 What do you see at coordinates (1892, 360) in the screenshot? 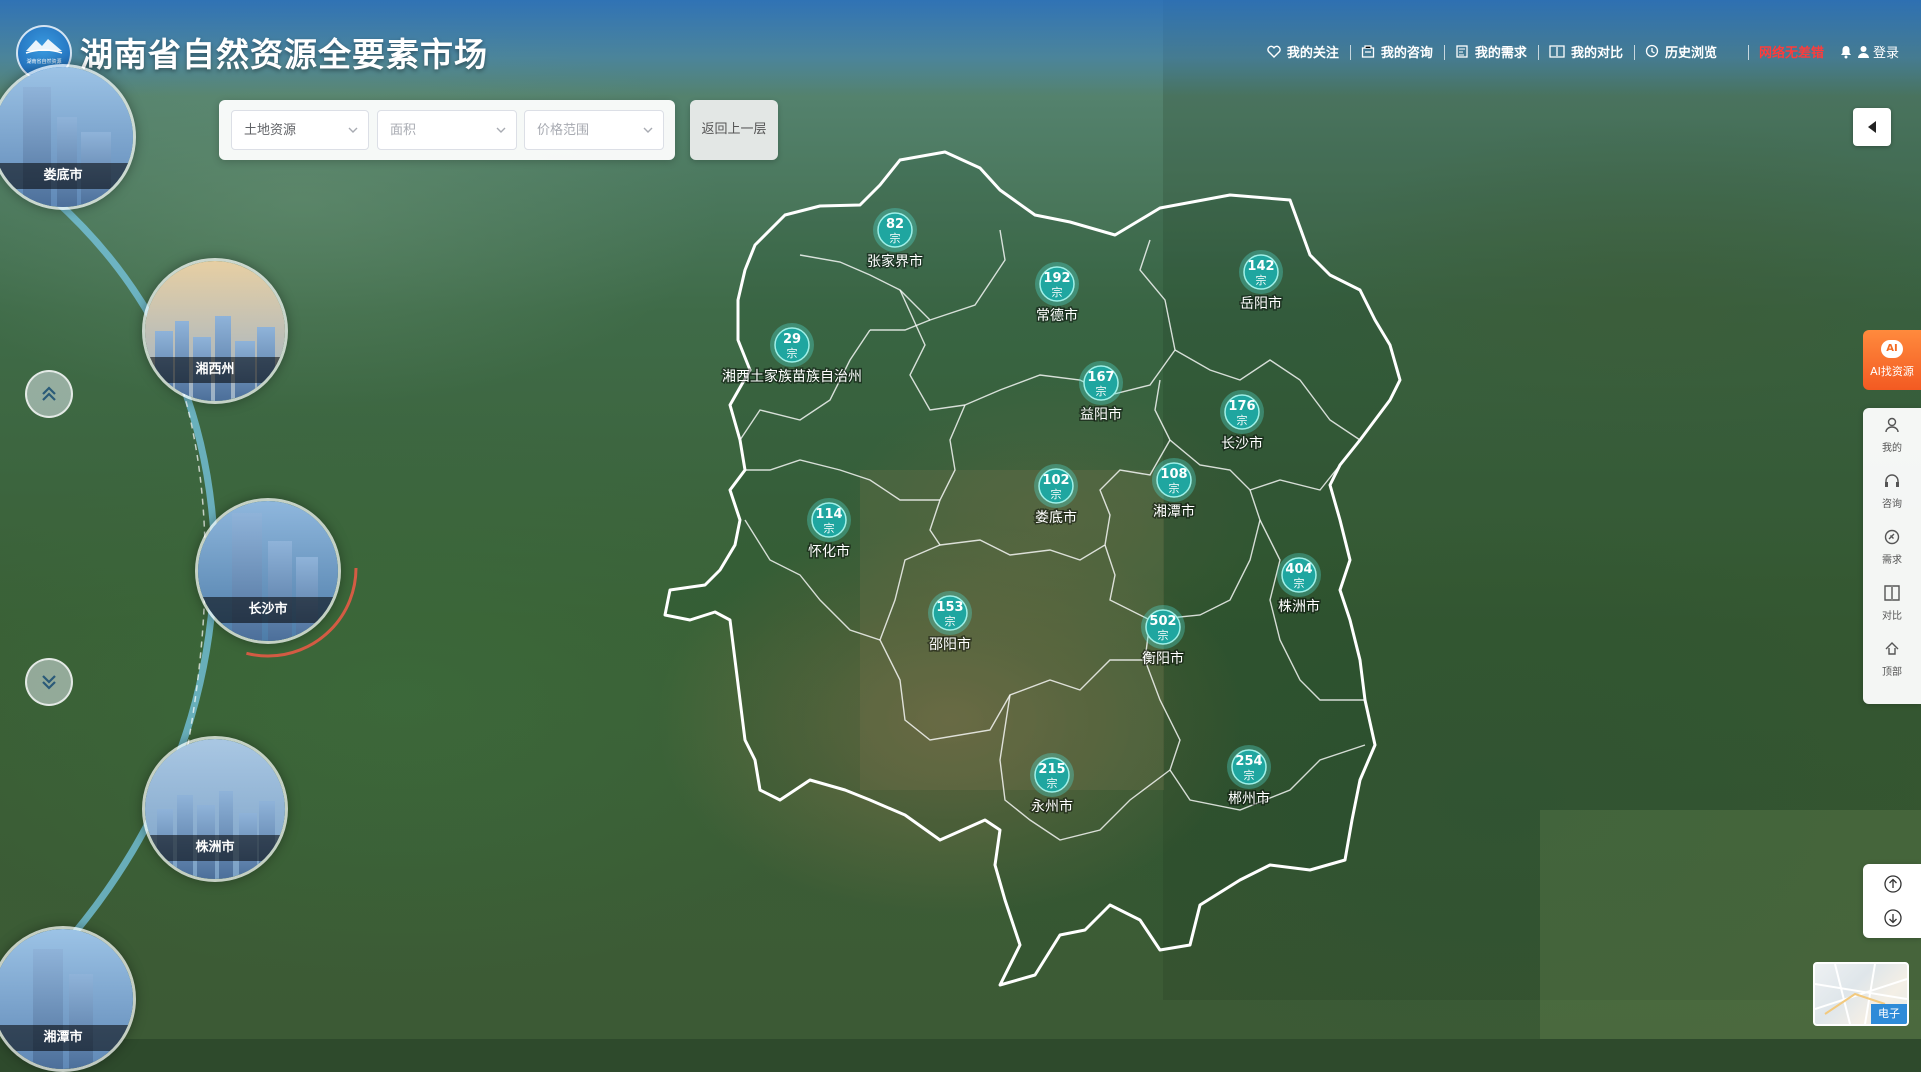
I see `ai-find-resource-button: AI AI找资源` at bounding box center [1892, 360].